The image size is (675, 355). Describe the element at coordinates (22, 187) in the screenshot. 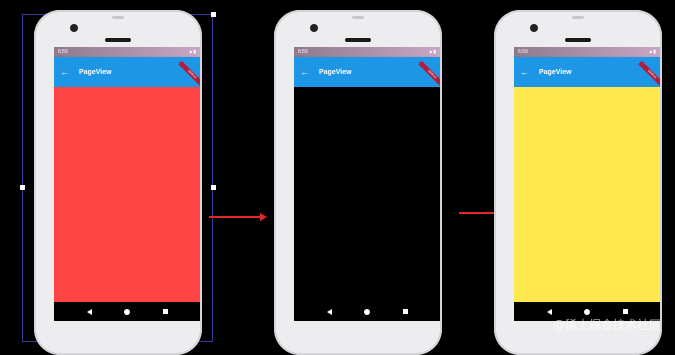

I see `resize-handle-left` at that location.